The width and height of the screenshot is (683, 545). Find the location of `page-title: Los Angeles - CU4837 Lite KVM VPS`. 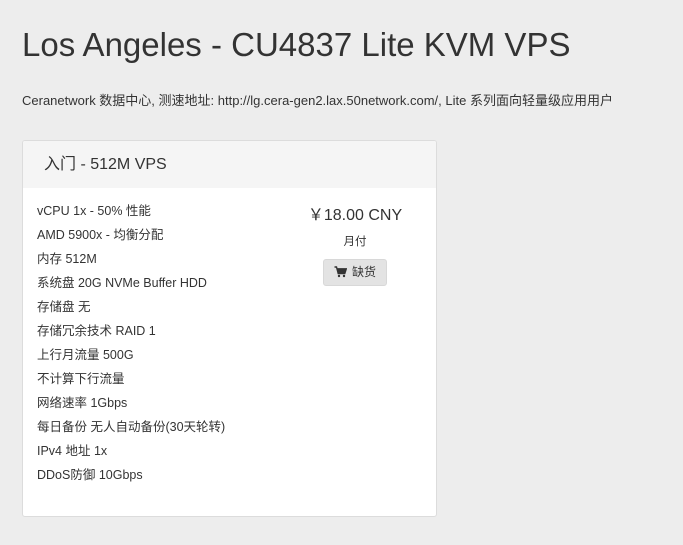

page-title: Los Angeles - CU4837 Lite KVM VPS is located at coordinates (296, 44).